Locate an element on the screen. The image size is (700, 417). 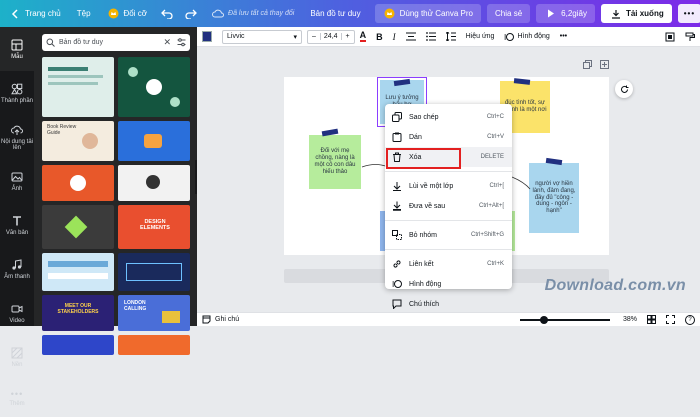
font-size-stepper: – 24,4 + is located at coordinates (331, 36).